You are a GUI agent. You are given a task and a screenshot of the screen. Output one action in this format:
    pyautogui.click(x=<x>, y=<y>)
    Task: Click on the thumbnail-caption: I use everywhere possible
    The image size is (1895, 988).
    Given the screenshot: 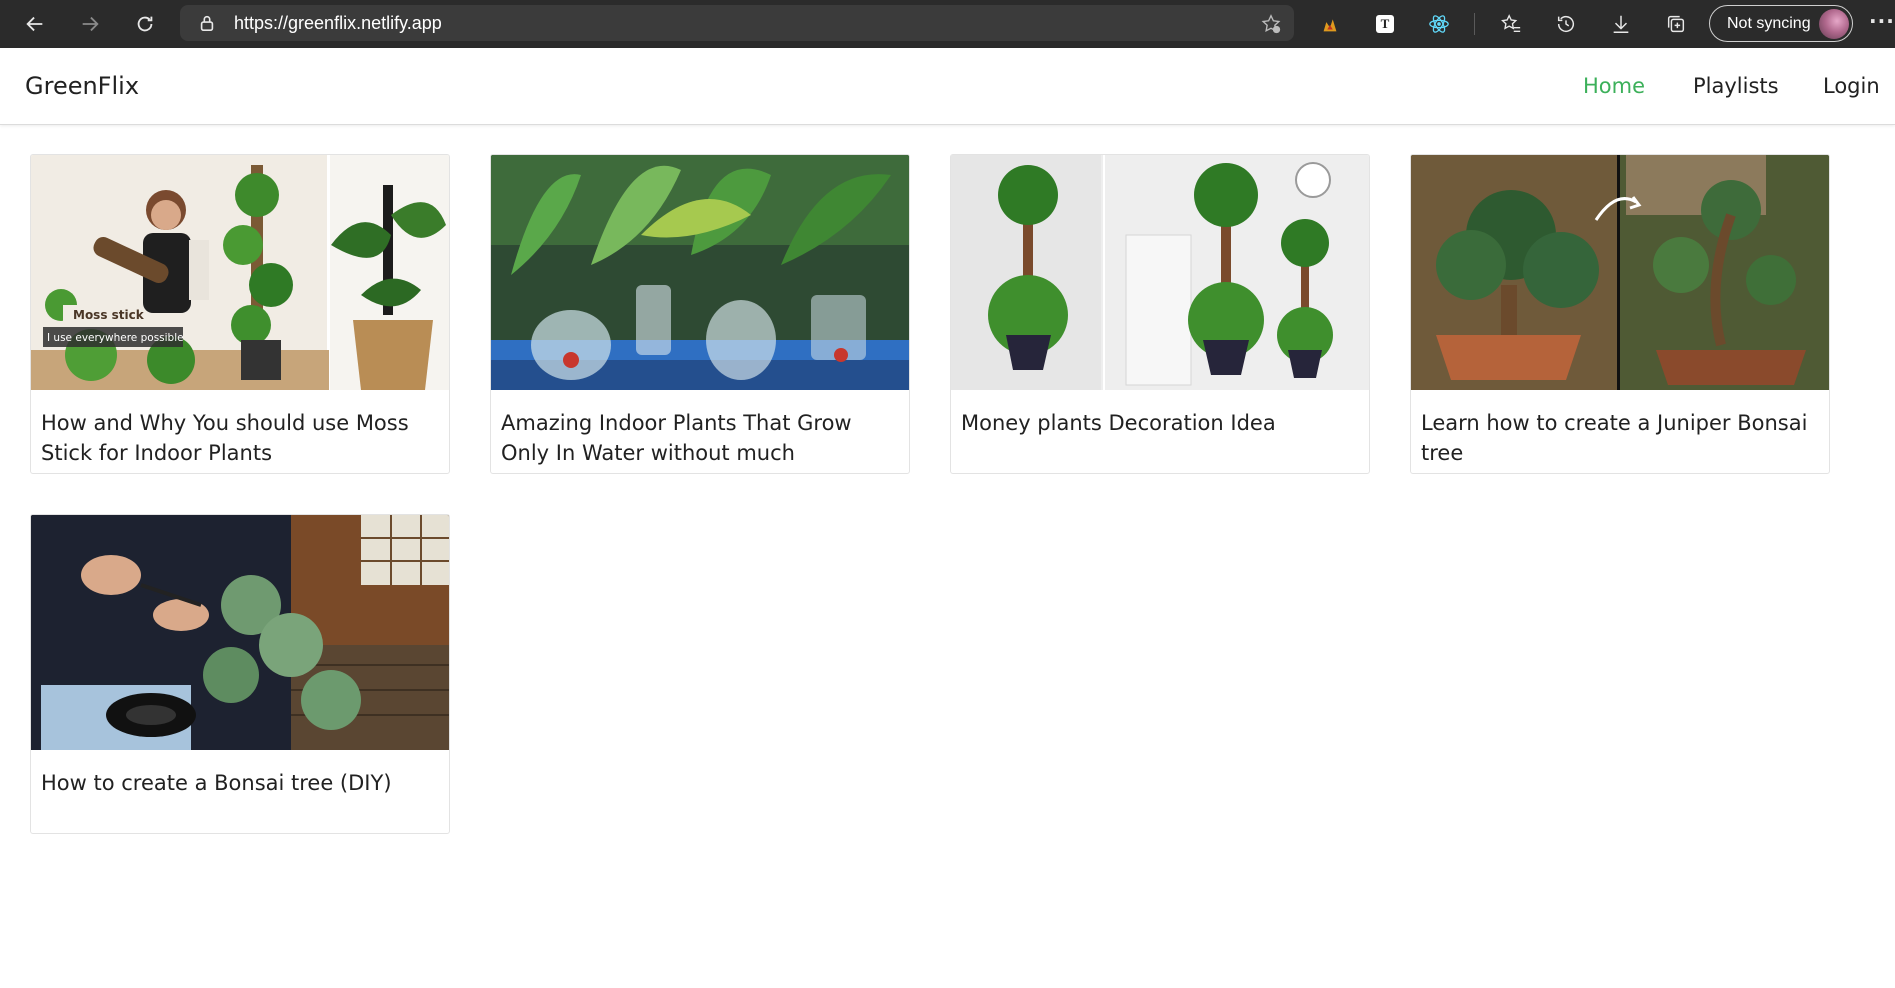 What is the action you would take?
    pyautogui.click(x=115, y=338)
    